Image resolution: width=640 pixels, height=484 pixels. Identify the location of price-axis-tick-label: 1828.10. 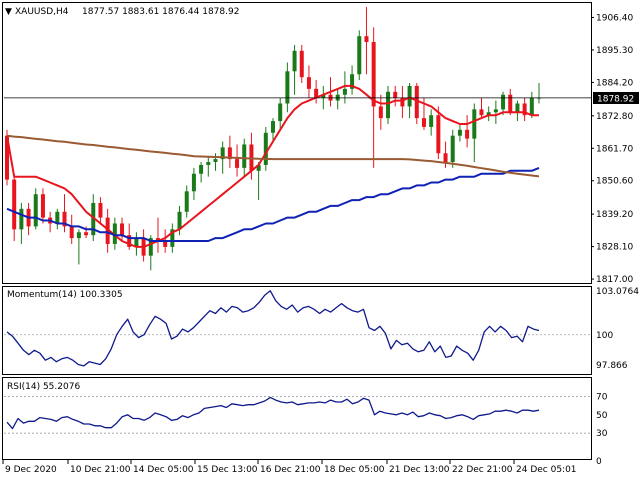
(614, 248).